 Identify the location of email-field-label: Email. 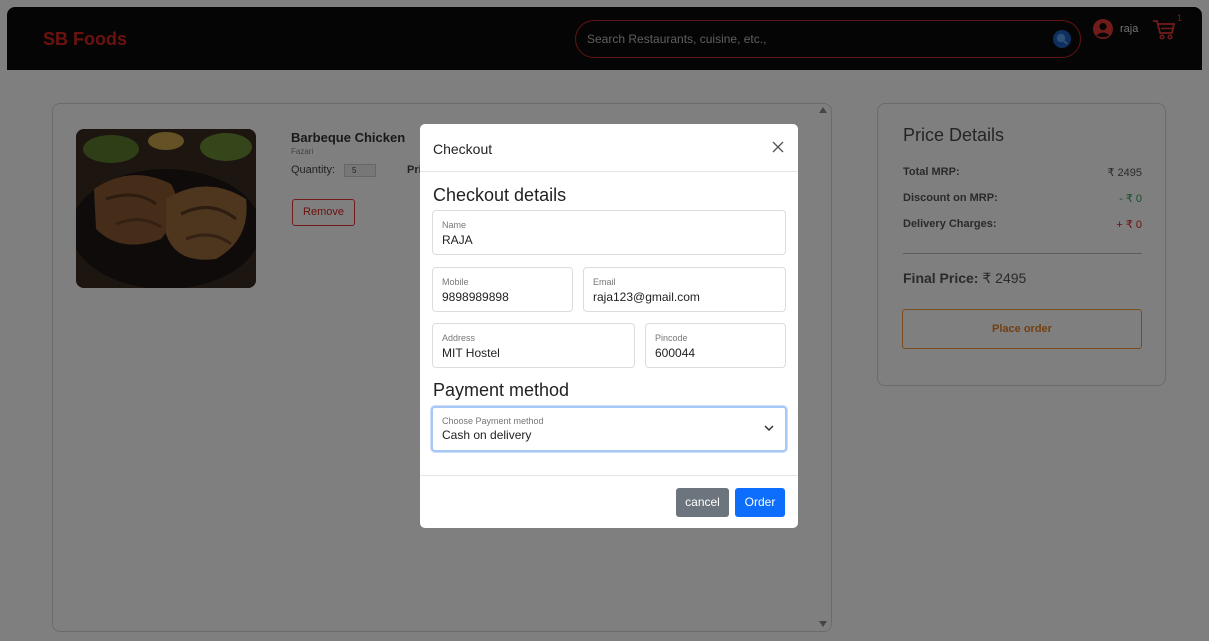
(604, 282).